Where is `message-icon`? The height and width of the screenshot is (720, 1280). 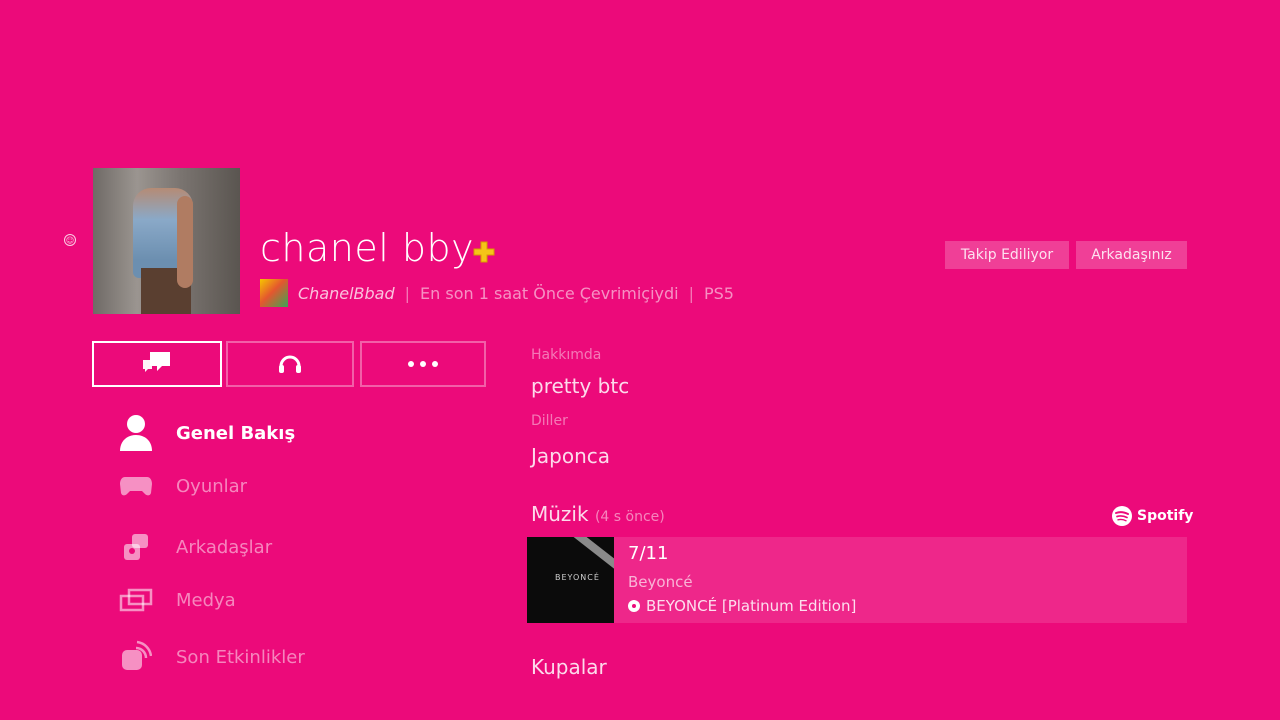 message-icon is located at coordinates (156, 362).